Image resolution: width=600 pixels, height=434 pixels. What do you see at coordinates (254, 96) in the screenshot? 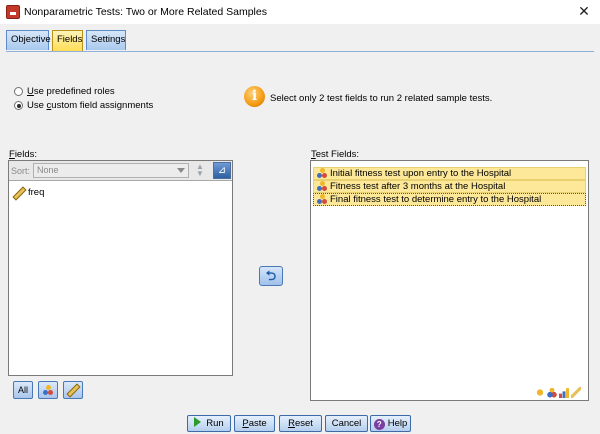
I see `info-icon: i` at bounding box center [254, 96].